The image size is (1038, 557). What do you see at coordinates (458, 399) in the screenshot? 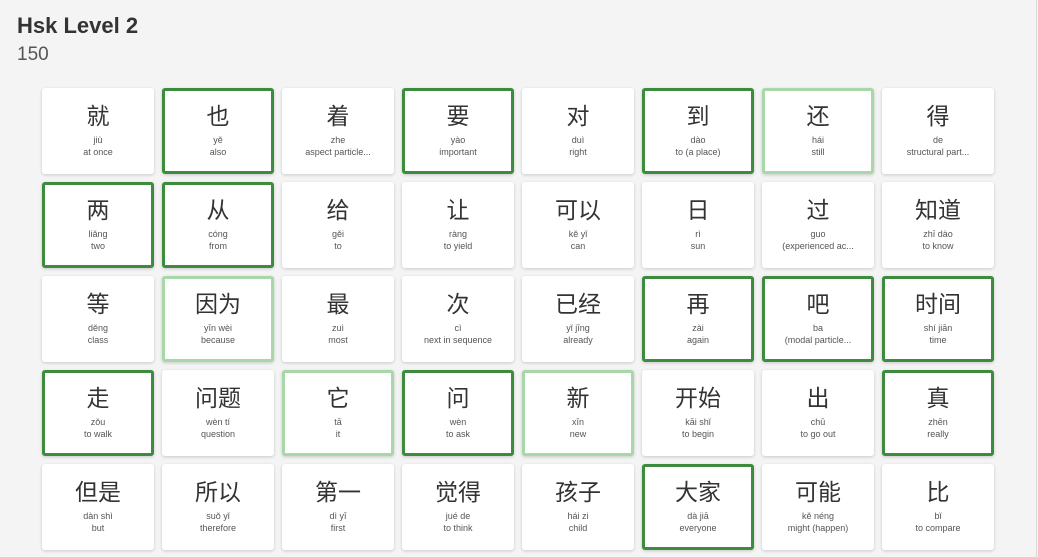
I see `card-hanzi: 问` at bounding box center [458, 399].